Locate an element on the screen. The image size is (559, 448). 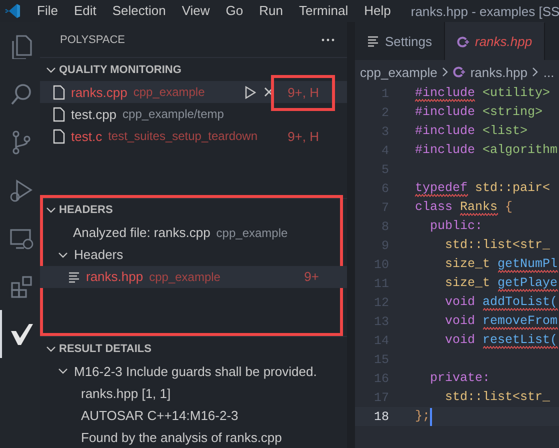
section-title: QUALITY MONITORING is located at coordinates (120, 70).